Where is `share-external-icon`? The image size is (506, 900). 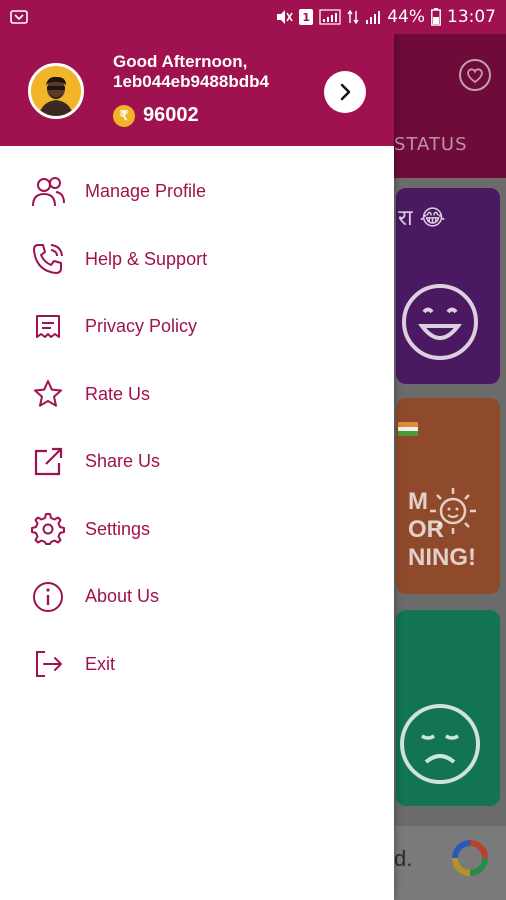 share-external-icon is located at coordinates (48, 462).